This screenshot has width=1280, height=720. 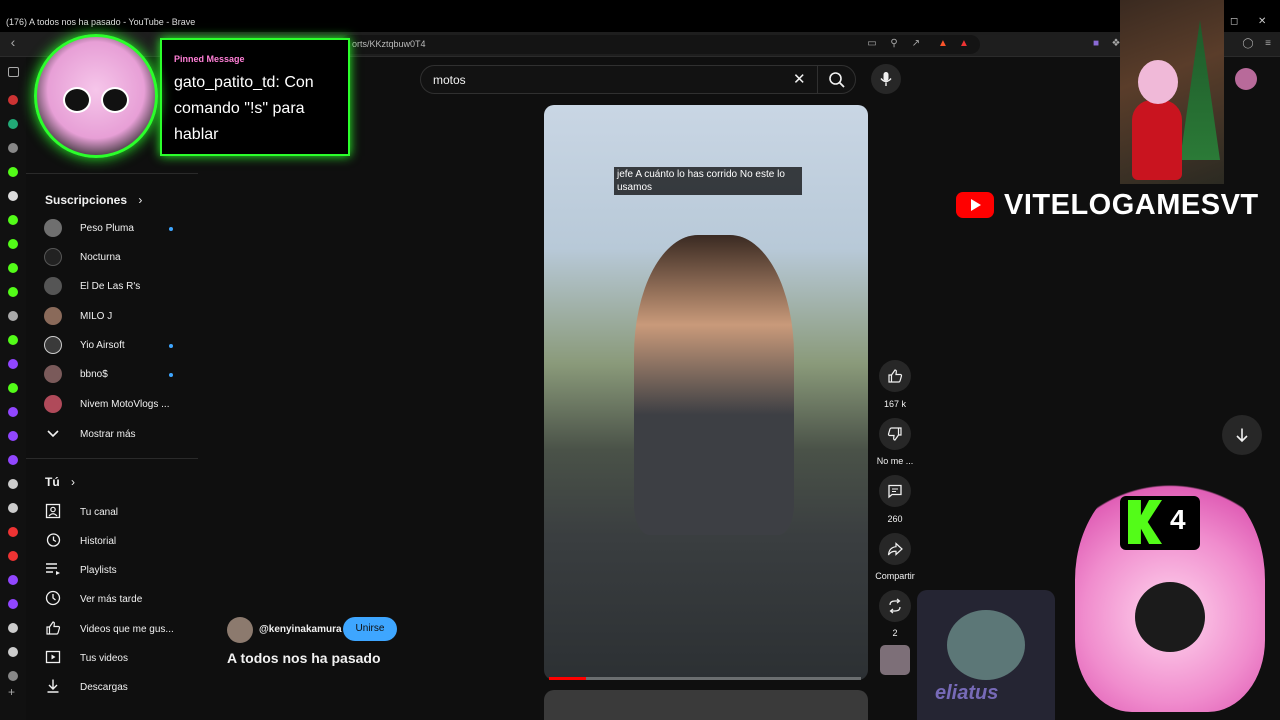 I want to click on clear-search-icon: ✕, so click(x=799, y=79).